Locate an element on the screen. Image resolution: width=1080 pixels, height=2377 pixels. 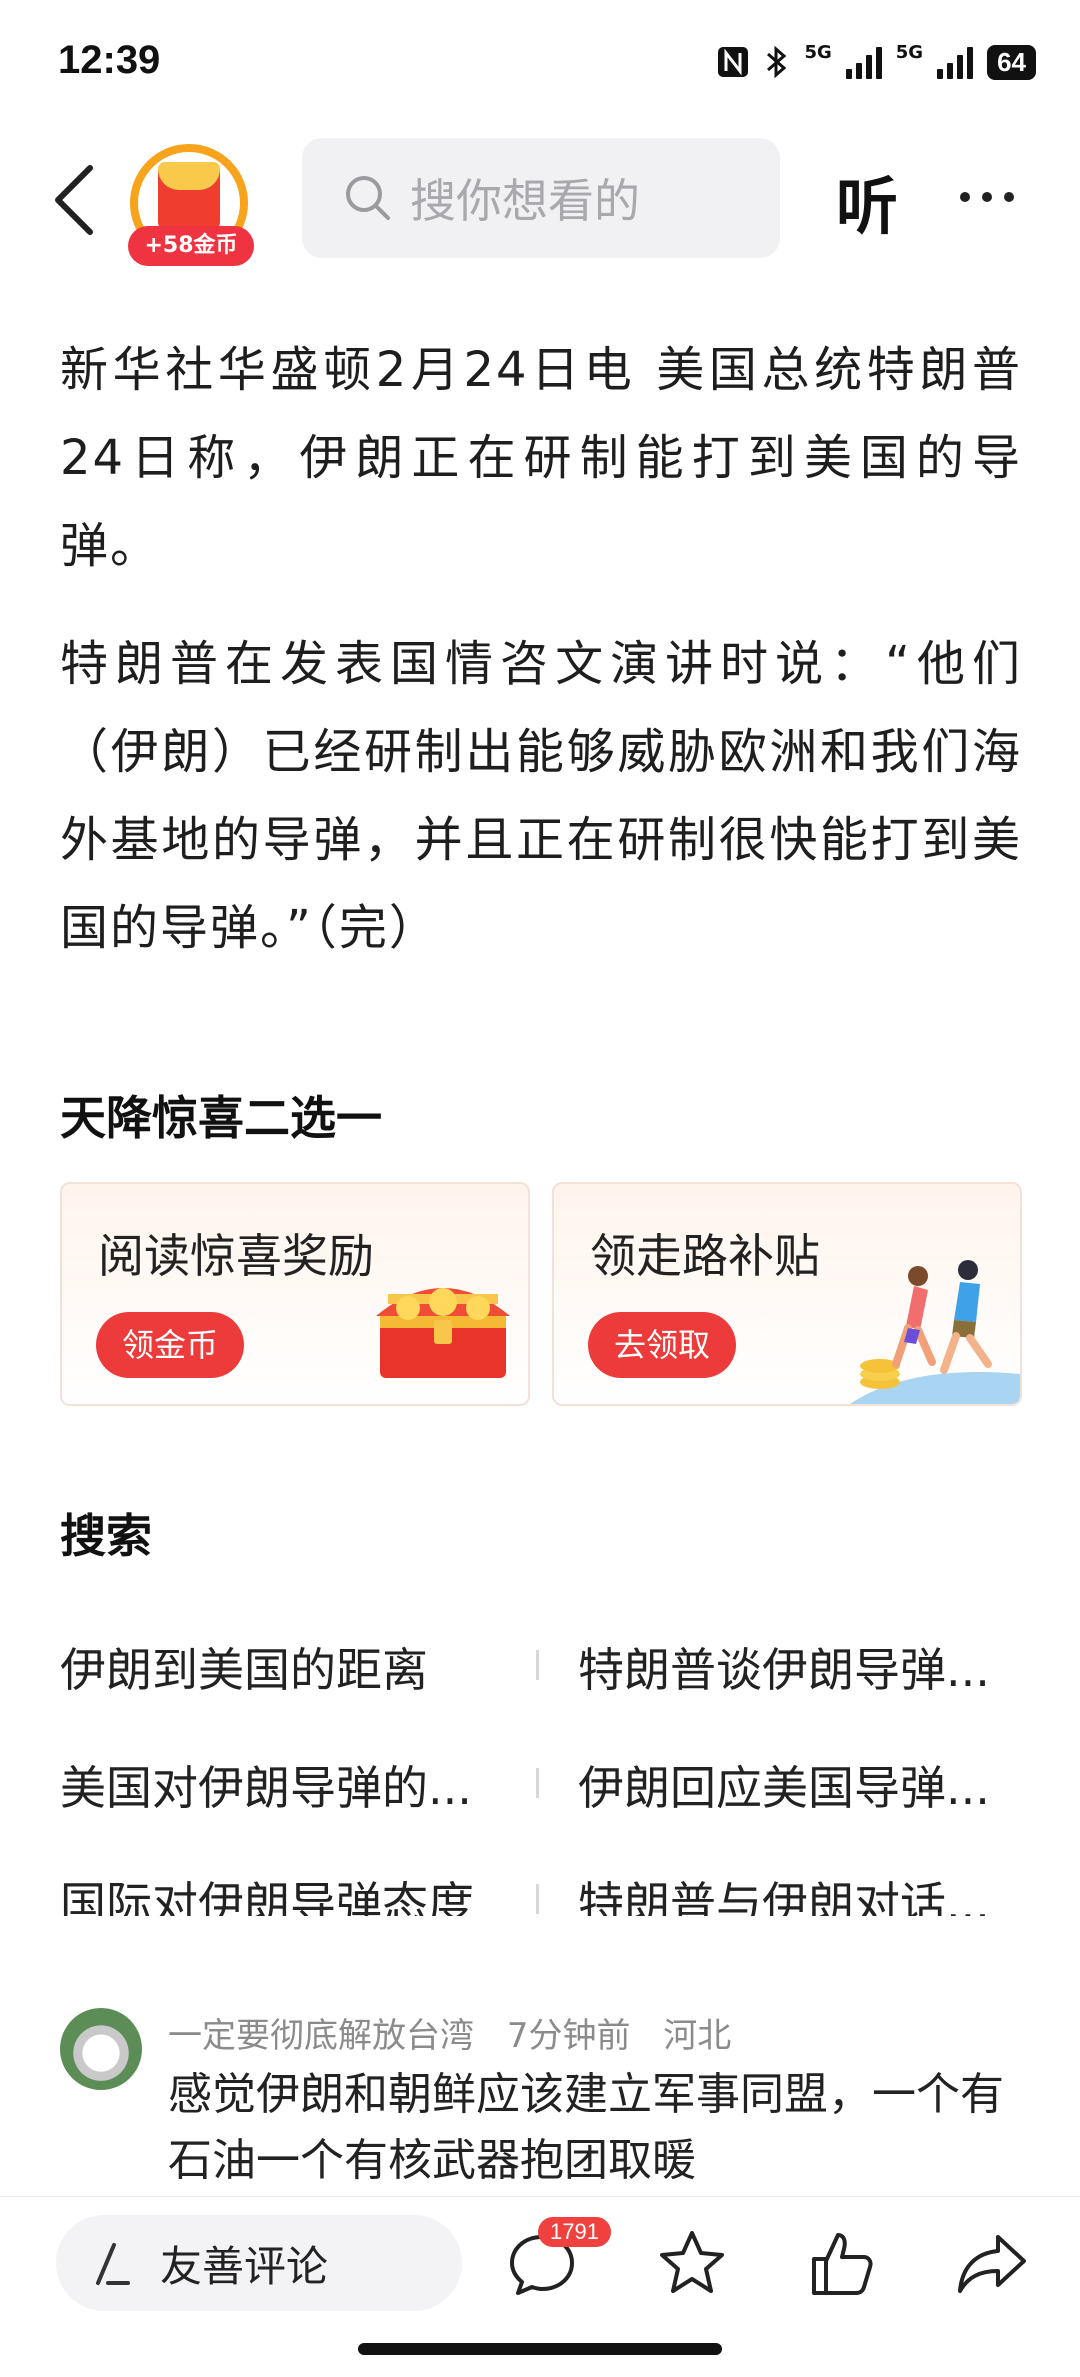
coin-reward-button: +58金币 is located at coordinates (193, 200).